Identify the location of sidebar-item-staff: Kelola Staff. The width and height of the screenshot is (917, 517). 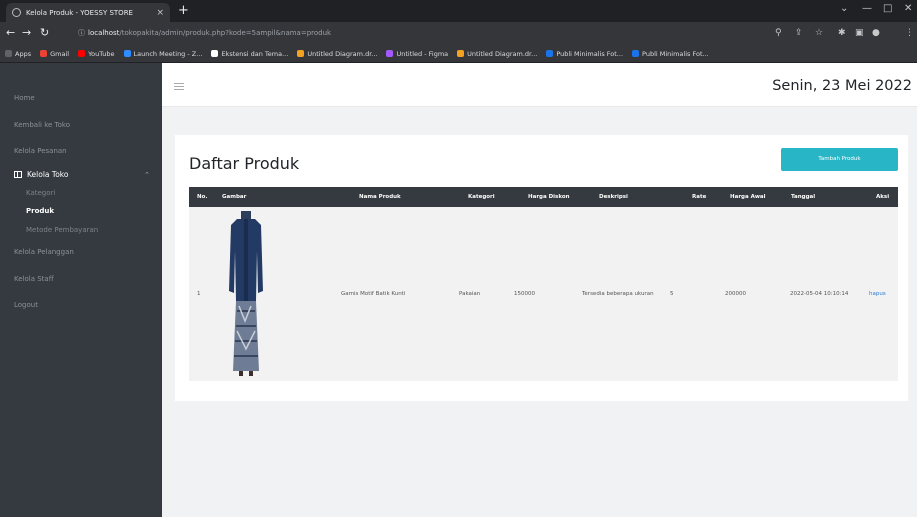
(34, 279).